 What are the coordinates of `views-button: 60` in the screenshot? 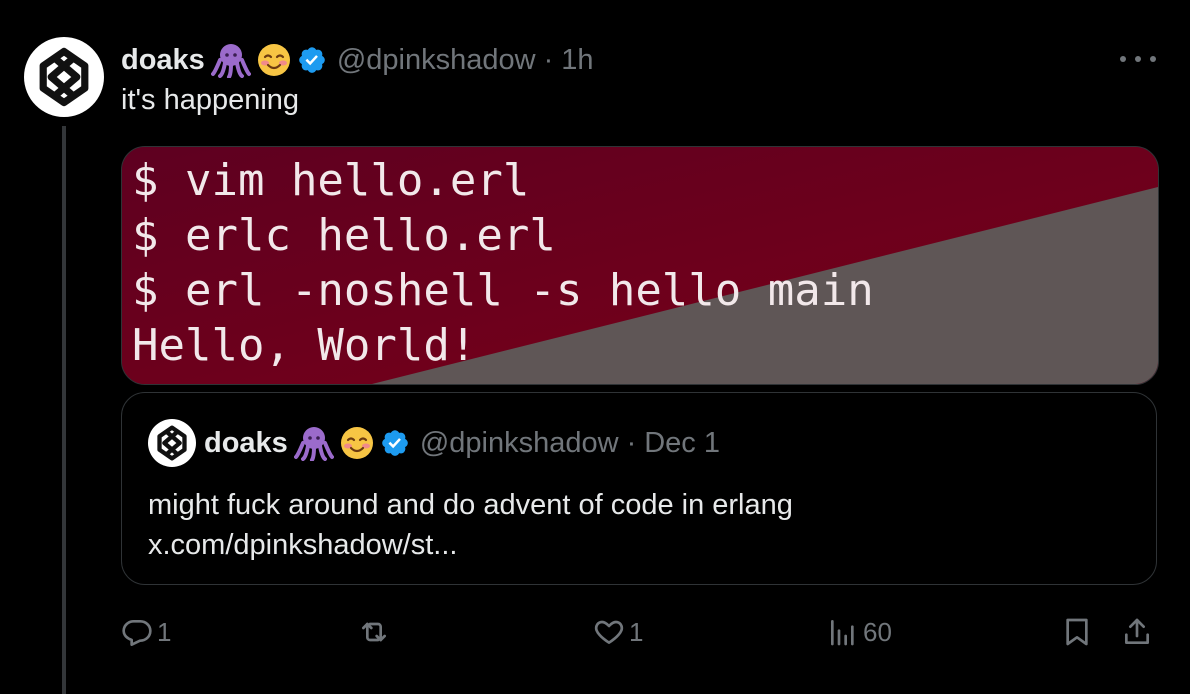 It's located at (859, 632).